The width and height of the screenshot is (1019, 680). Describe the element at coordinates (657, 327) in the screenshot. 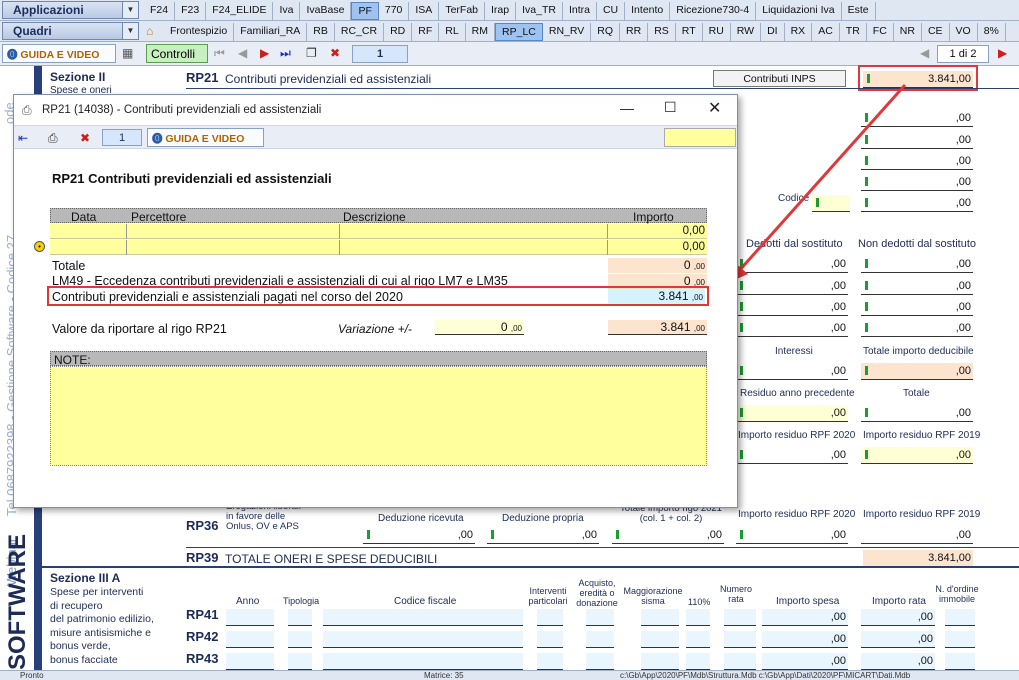

I see `valore-field: 3.841 ,00` at that location.